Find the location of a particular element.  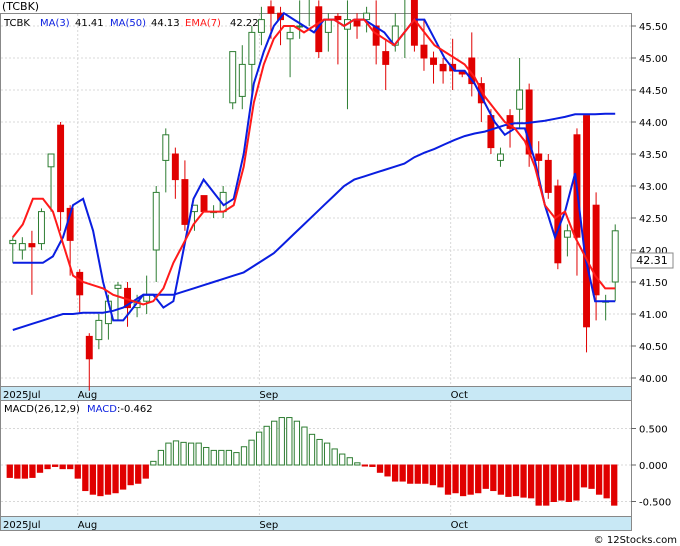

legend-macd-name: MACD is located at coordinates (102, 409).